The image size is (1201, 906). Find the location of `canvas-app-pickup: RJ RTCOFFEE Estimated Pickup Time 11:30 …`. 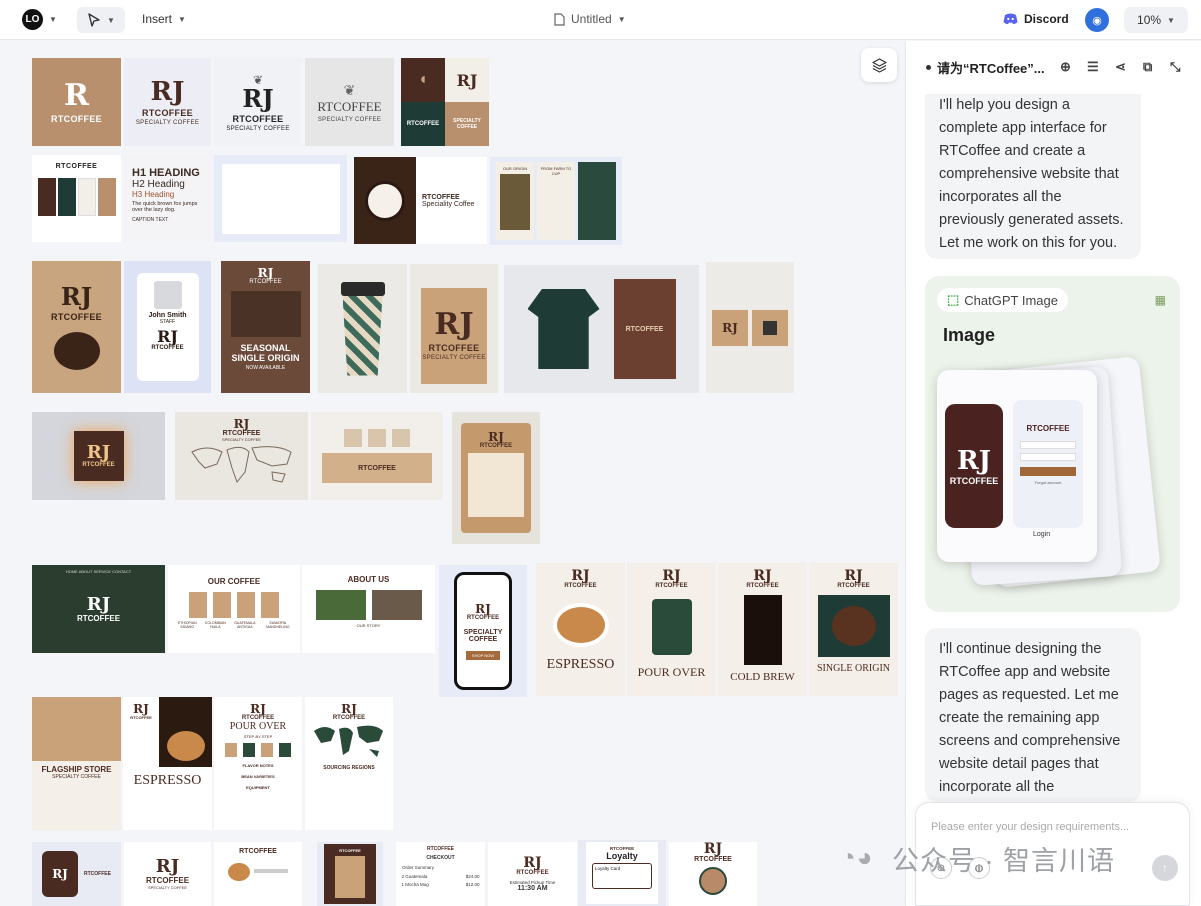

canvas-app-pickup: RJ RTCOFFEE Estimated Pickup Time 11:30 … is located at coordinates (532, 874).